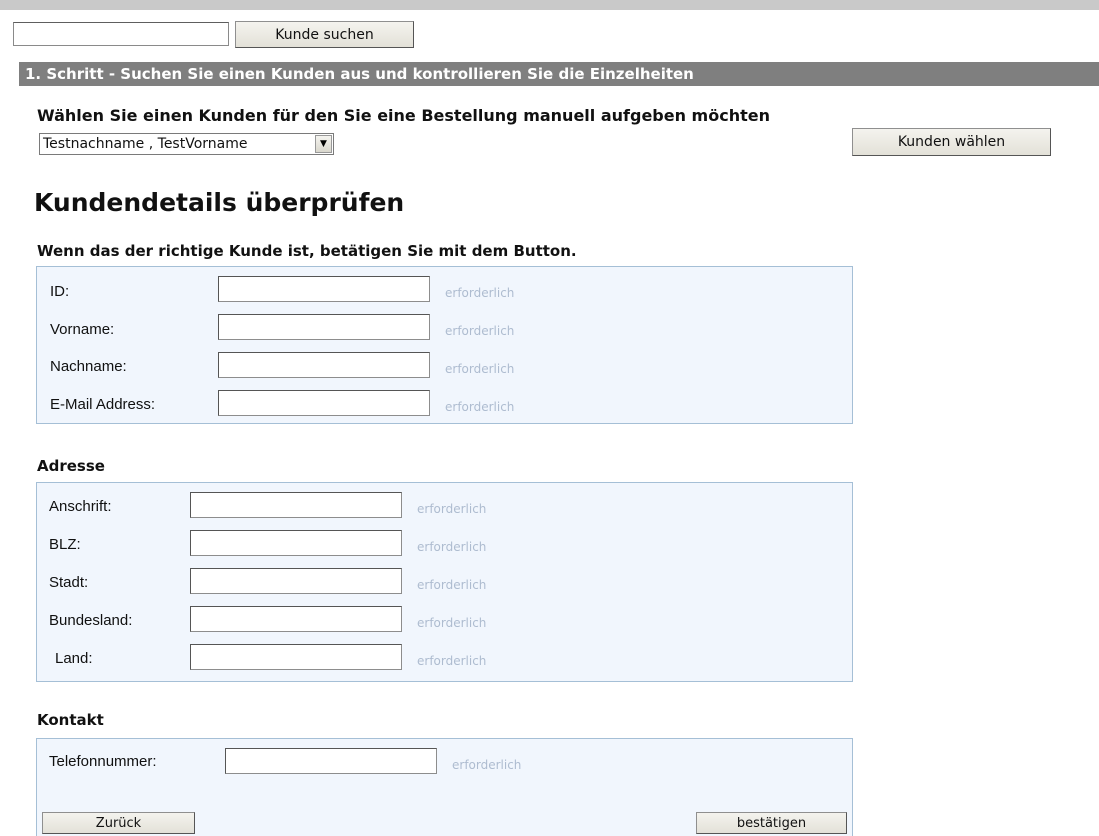 The width and height of the screenshot is (1099, 836). What do you see at coordinates (296, 657) in the screenshot?
I see `country-field` at bounding box center [296, 657].